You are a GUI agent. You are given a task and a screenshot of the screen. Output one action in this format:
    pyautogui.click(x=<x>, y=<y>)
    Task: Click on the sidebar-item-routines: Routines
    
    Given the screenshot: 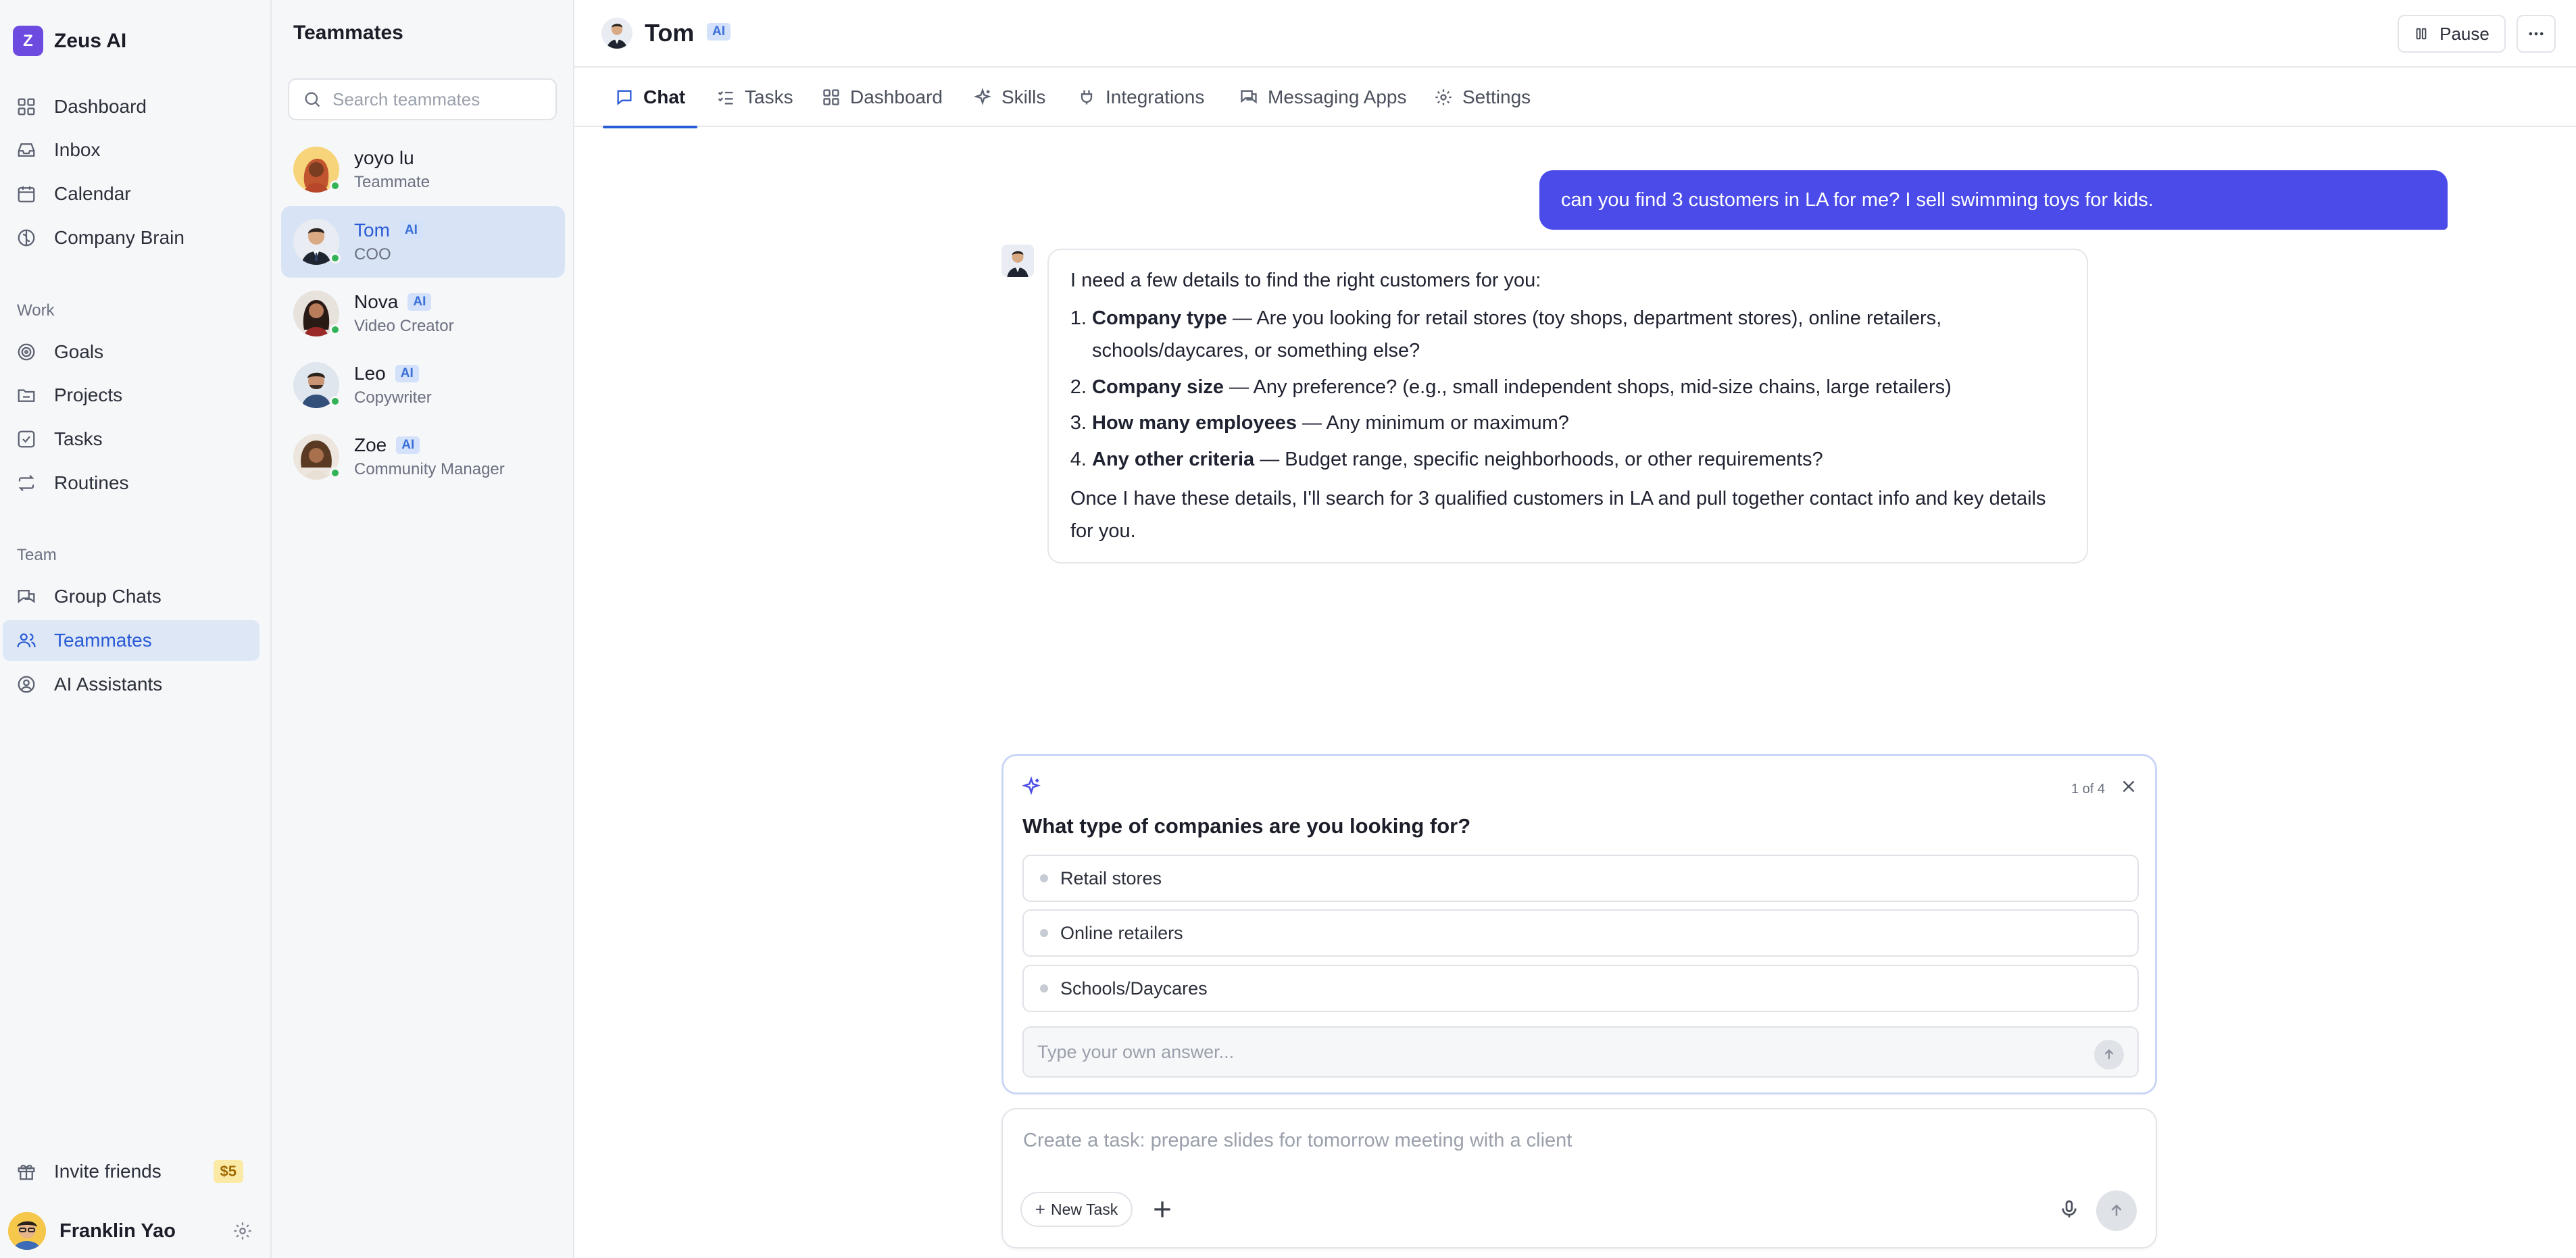 What is the action you would take?
    pyautogui.click(x=131, y=483)
    